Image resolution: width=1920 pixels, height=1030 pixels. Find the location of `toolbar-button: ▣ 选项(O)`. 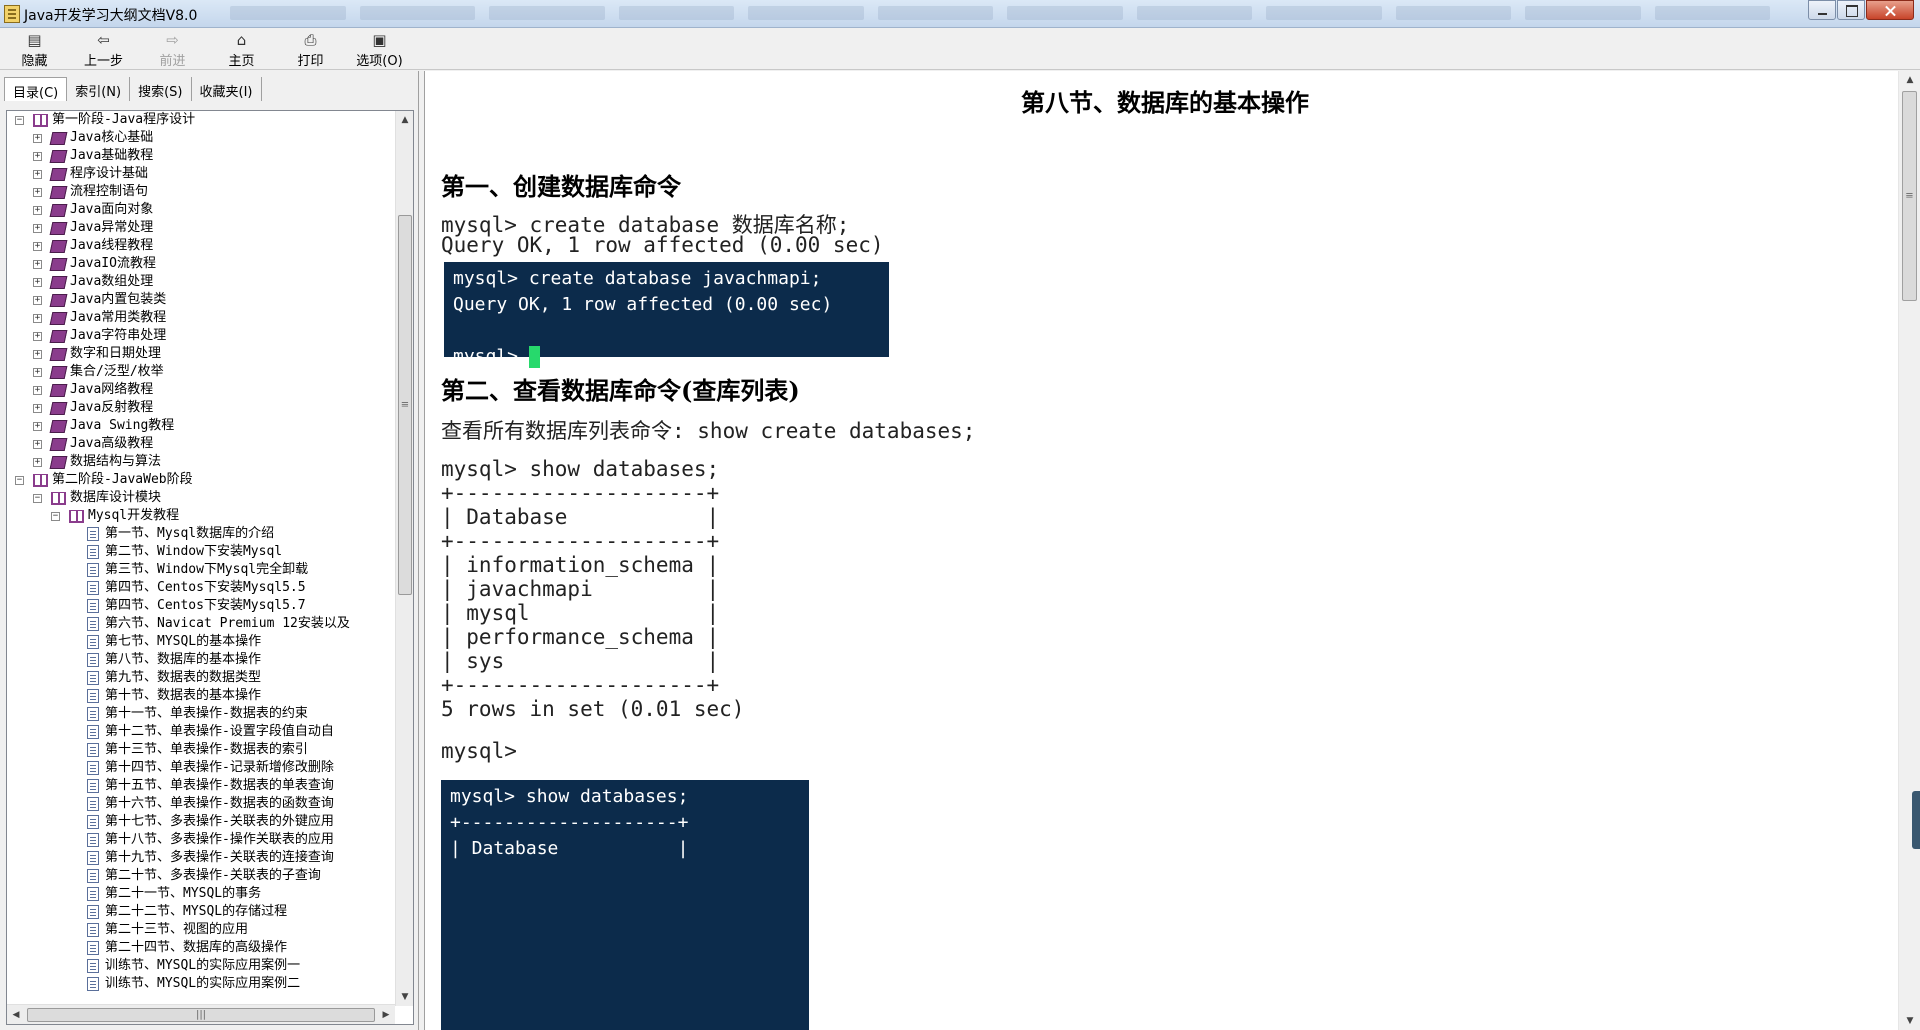

toolbar-button: ▣ 选项(O) is located at coordinates (379, 49).